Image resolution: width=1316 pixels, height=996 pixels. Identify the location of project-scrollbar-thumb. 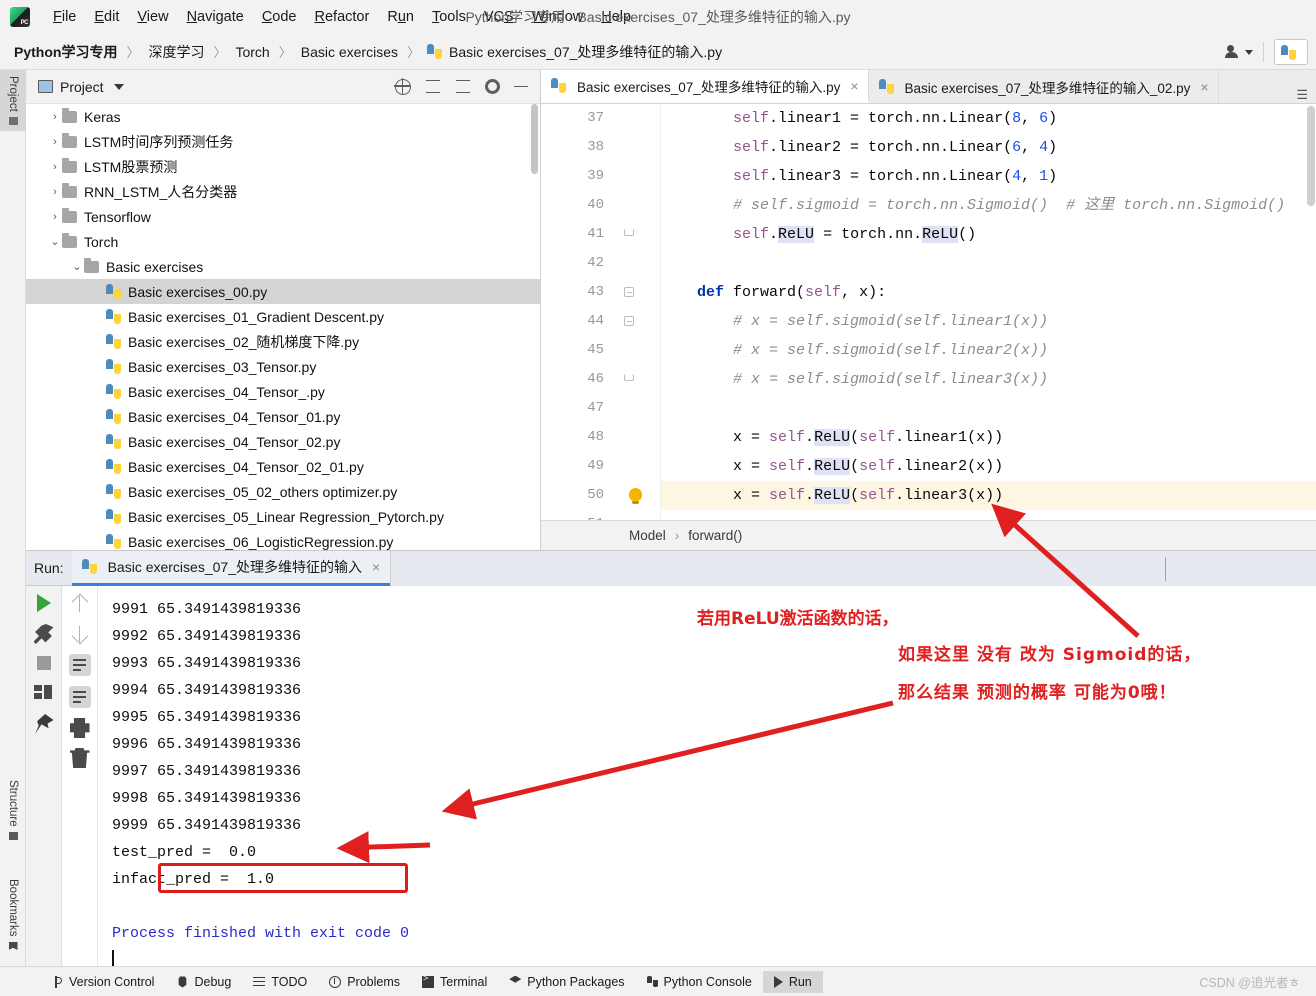
(534, 139).